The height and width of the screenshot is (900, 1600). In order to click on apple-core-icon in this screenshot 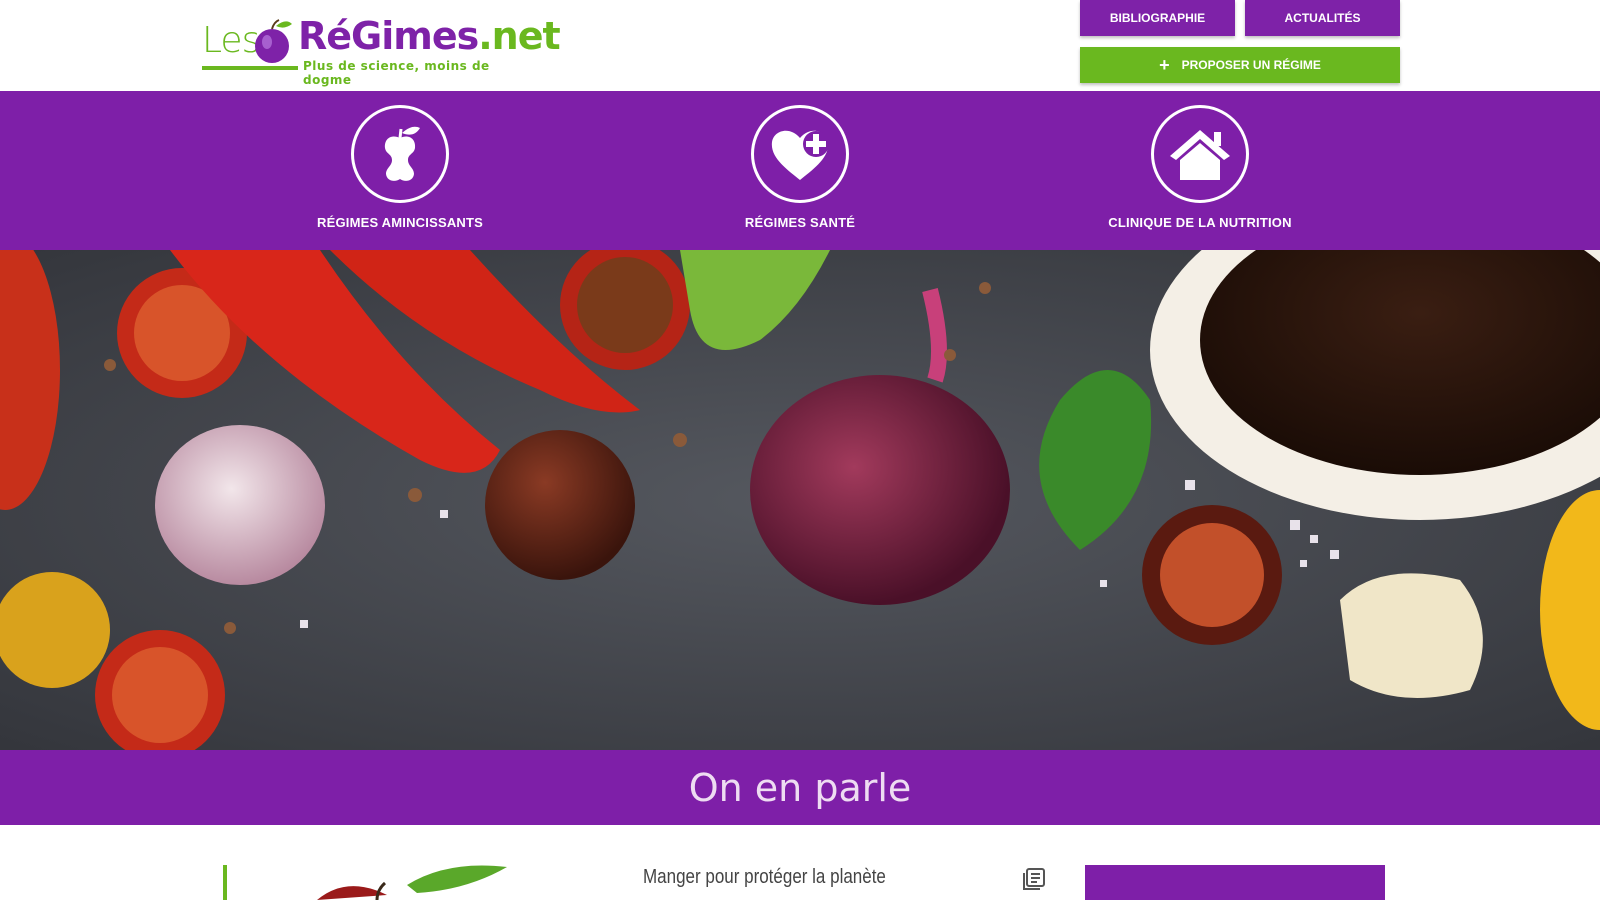, I will do `click(402, 153)`.